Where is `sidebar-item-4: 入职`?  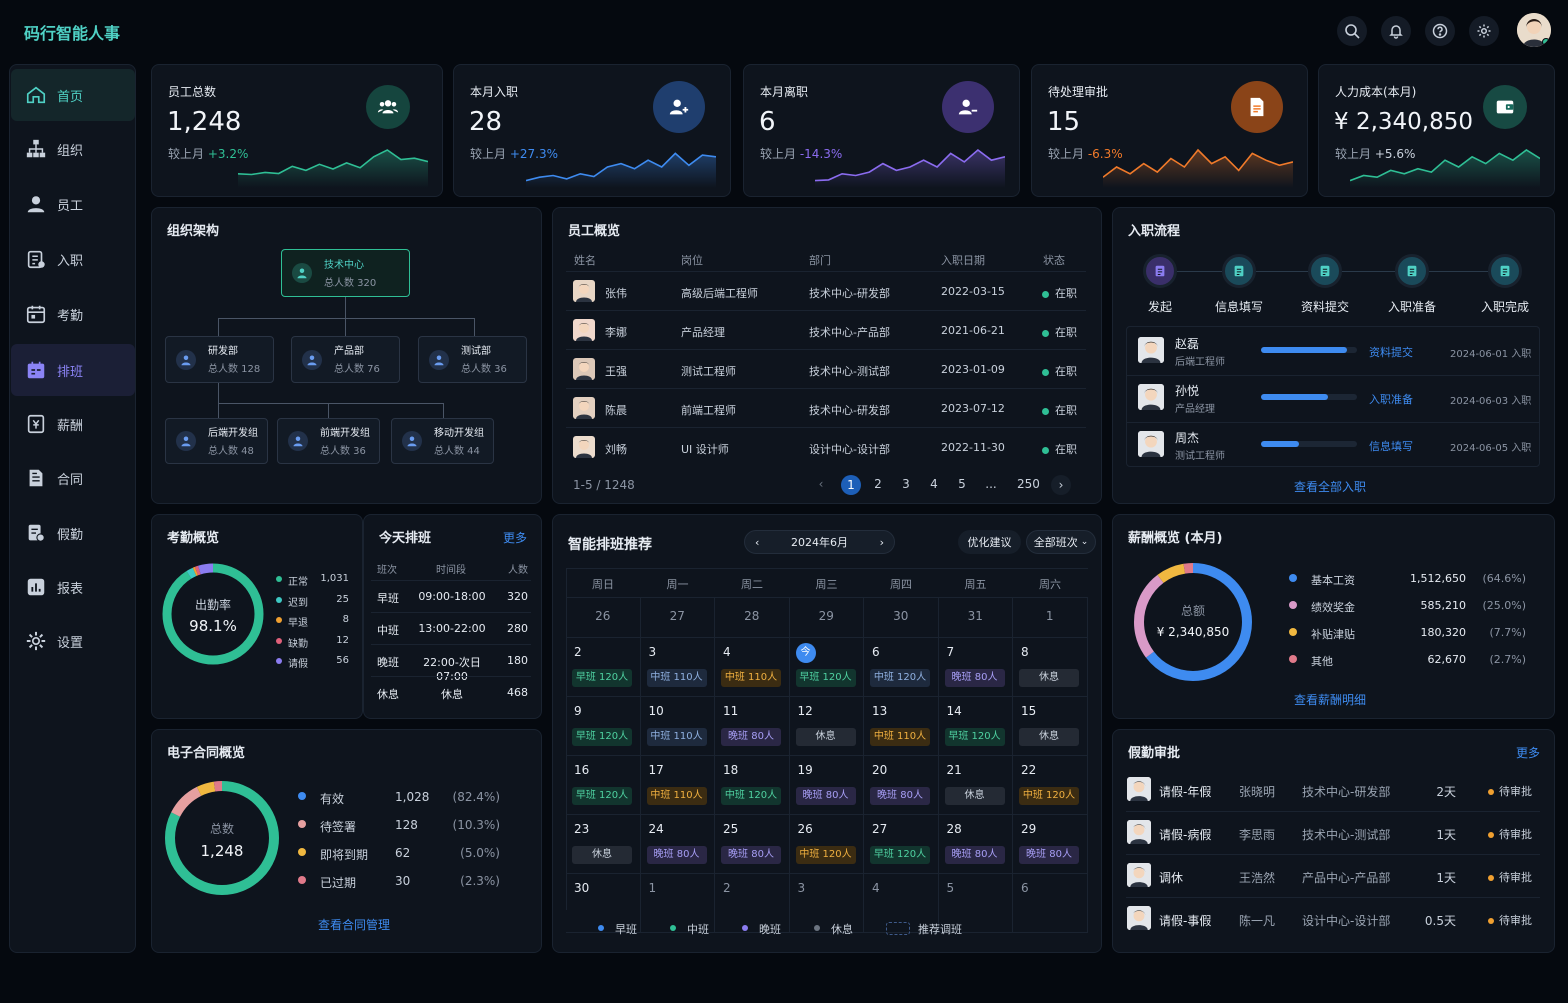 sidebar-item-4: 入职 is located at coordinates (73, 259).